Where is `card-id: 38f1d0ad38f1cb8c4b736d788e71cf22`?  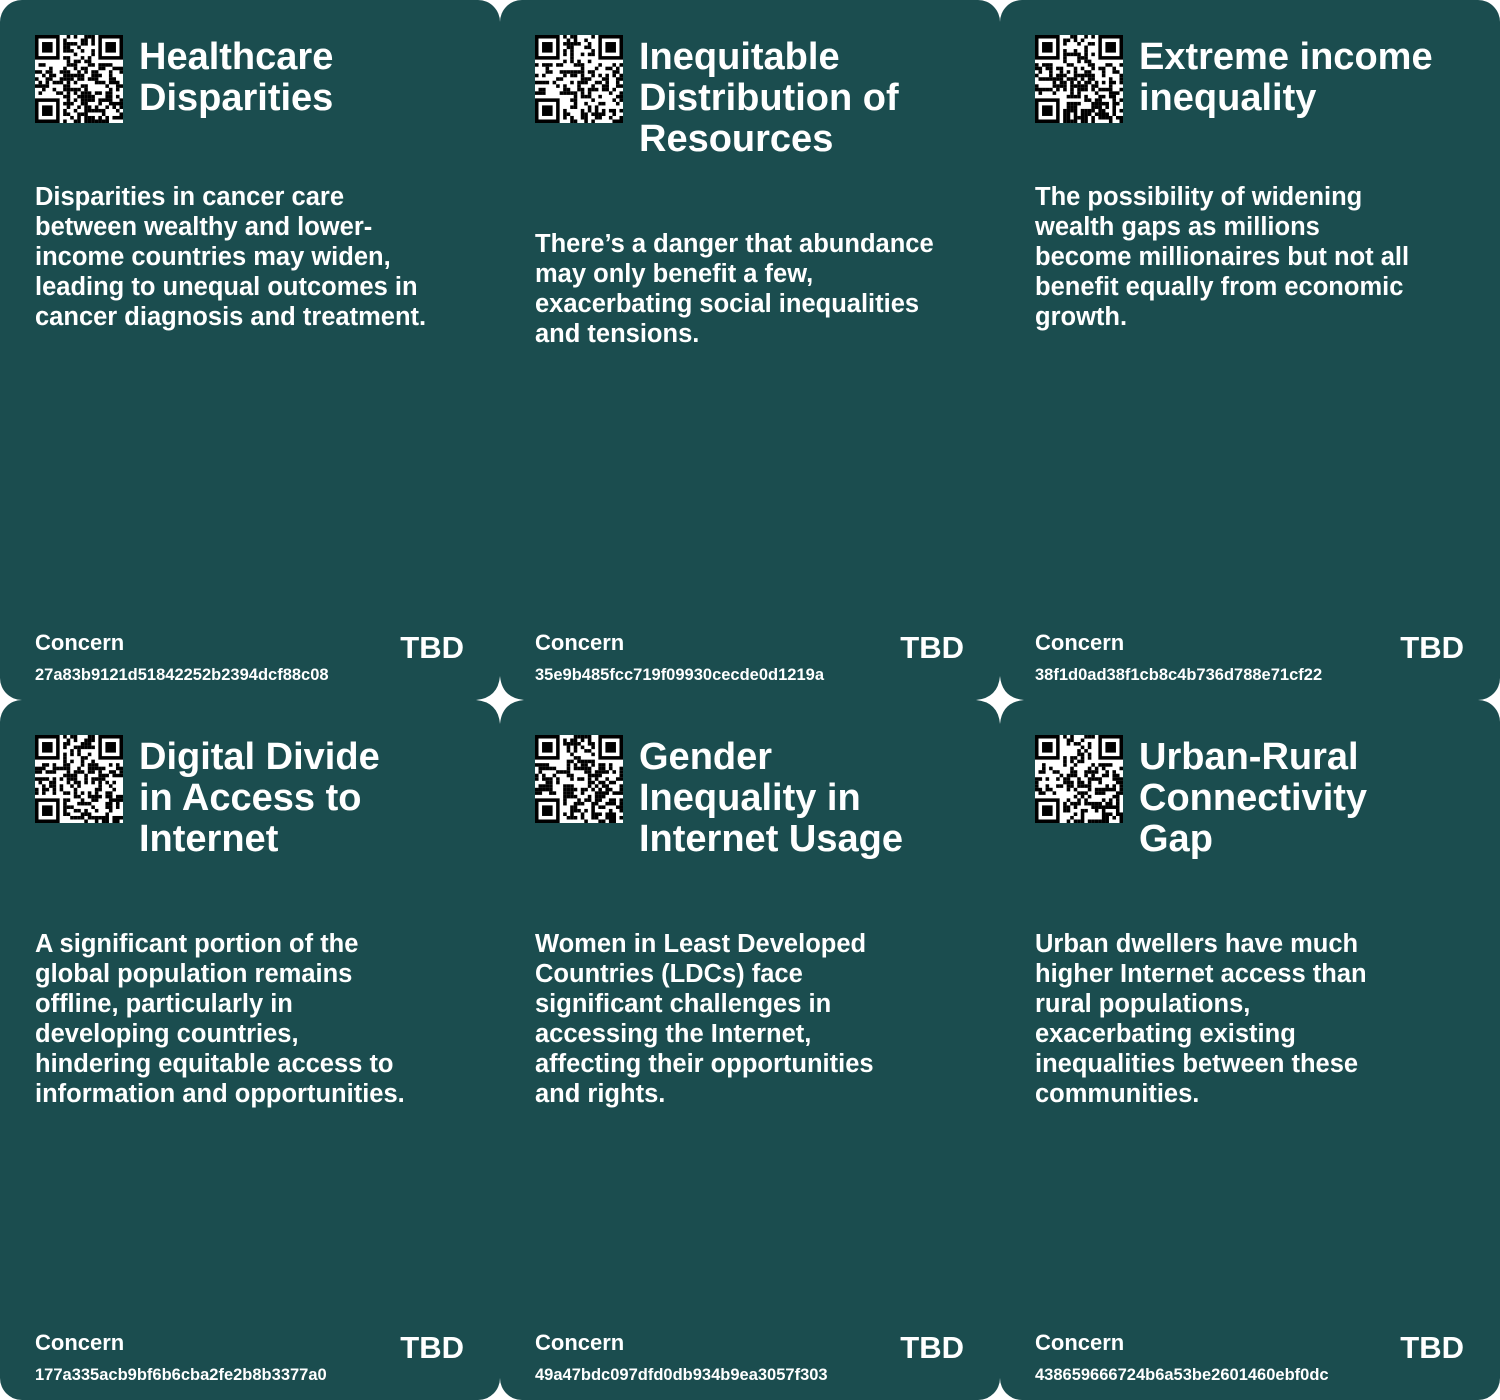
card-id: 38f1d0ad38f1cb8c4b736d788e71cf22 is located at coordinates (1179, 675).